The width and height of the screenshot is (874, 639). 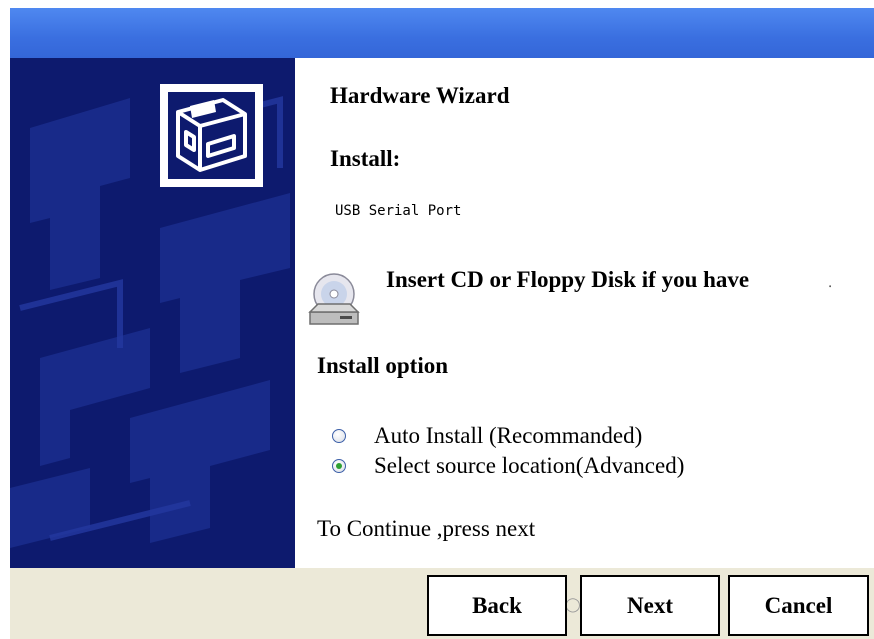 What do you see at coordinates (568, 279) in the screenshot?
I see `insert-media-text: Insert CD or Floppy Disk if you have` at bounding box center [568, 279].